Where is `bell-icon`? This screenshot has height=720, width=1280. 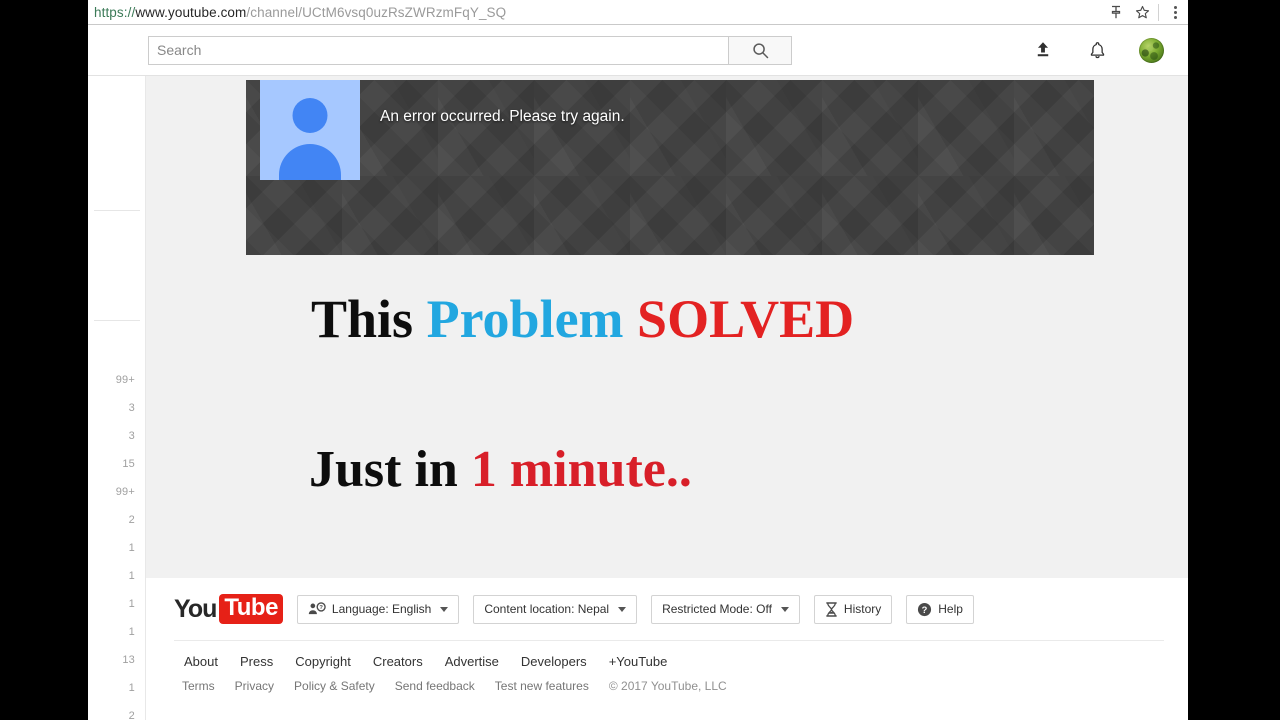 bell-icon is located at coordinates (1097, 50).